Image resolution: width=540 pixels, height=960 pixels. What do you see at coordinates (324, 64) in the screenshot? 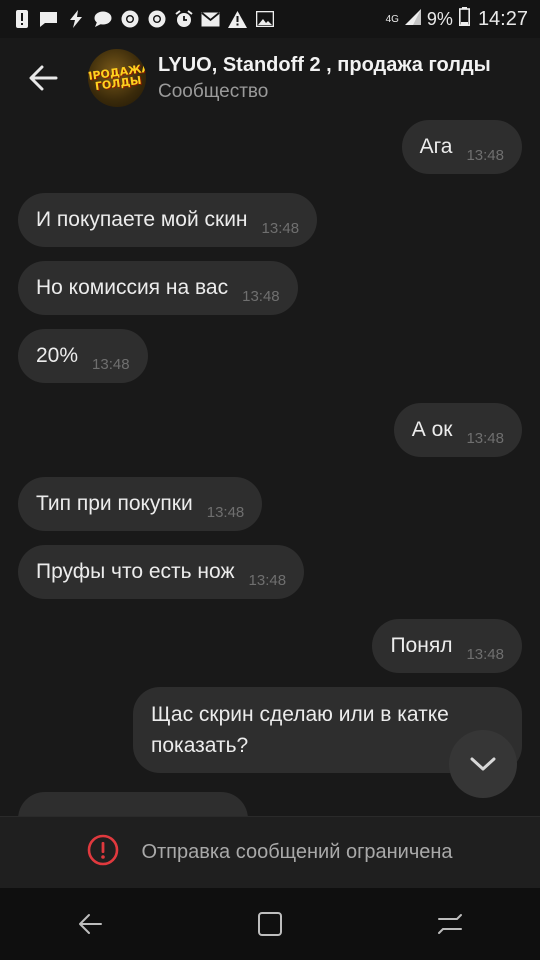
I see `chat-title: LYUO, Standoff 2 , продажа голды` at bounding box center [324, 64].